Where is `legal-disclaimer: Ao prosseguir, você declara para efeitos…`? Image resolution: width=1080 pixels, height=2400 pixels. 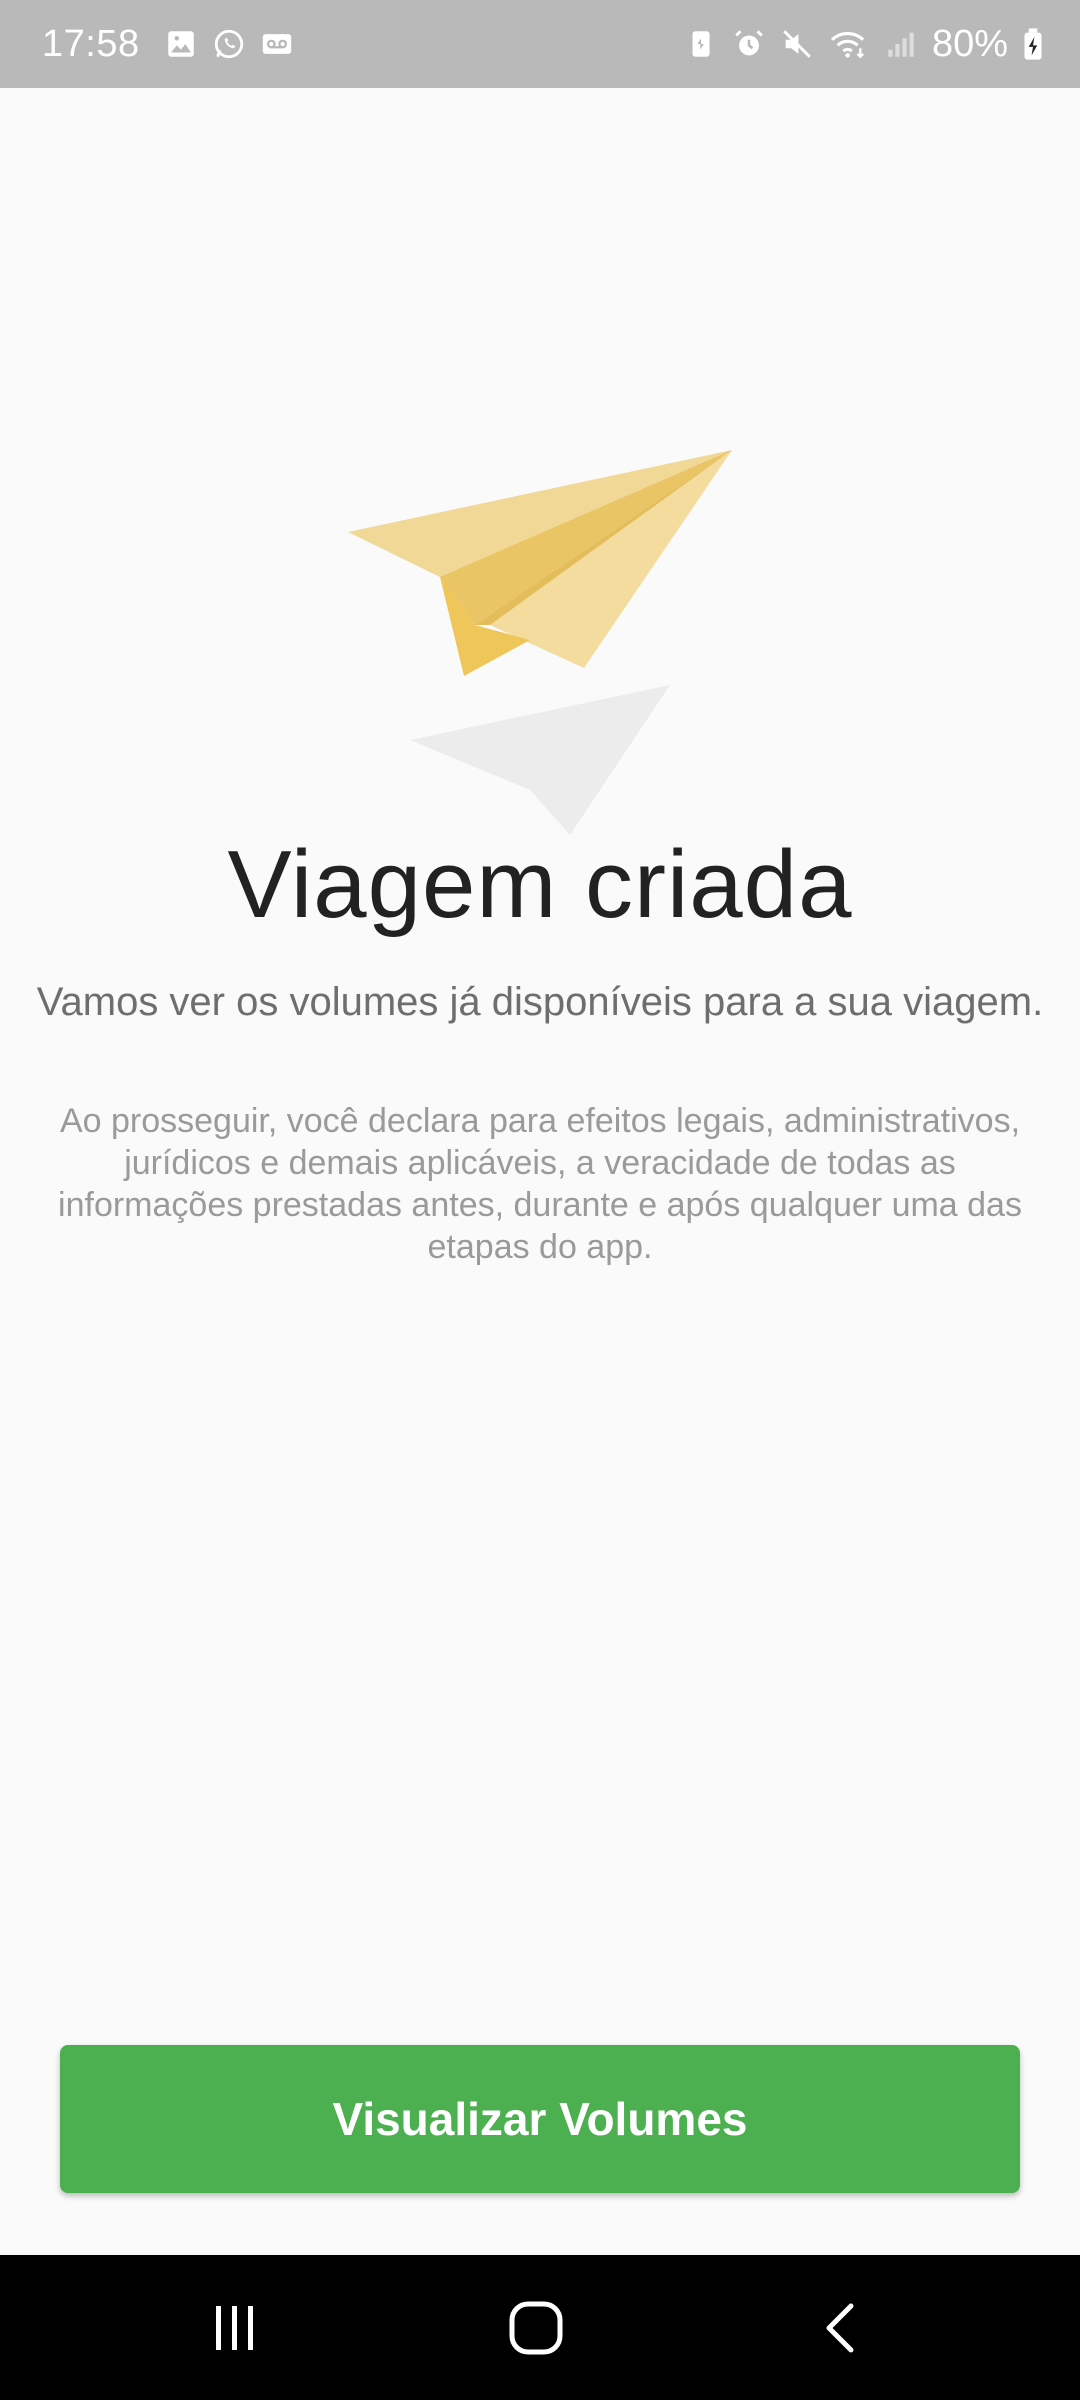
legal-disclaimer: Ao prosseguir, você declara para efeitos… is located at coordinates (540, 1184).